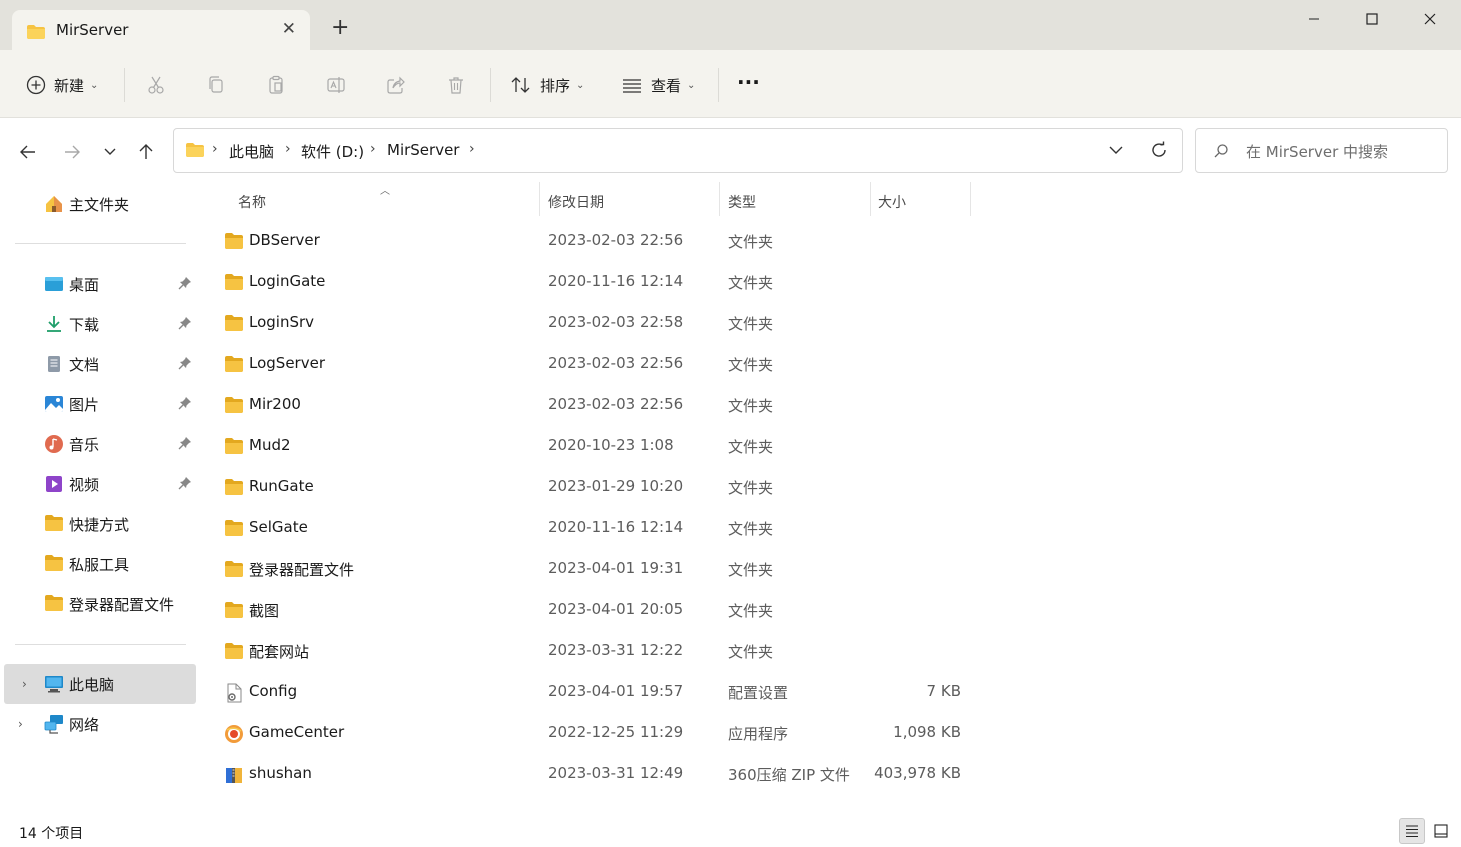  What do you see at coordinates (678, 150) in the screenshot?
I see `address-bar: › 此电脑 › 软件 (D:) › MirServer ›` at bounding box center [678, 150].